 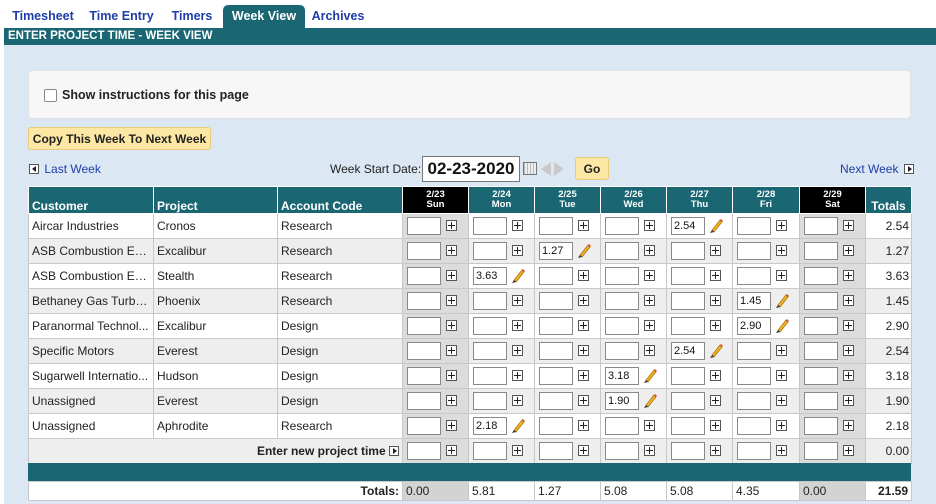 I want to click on tab-archives: Archives, so click(x=338, y=16).